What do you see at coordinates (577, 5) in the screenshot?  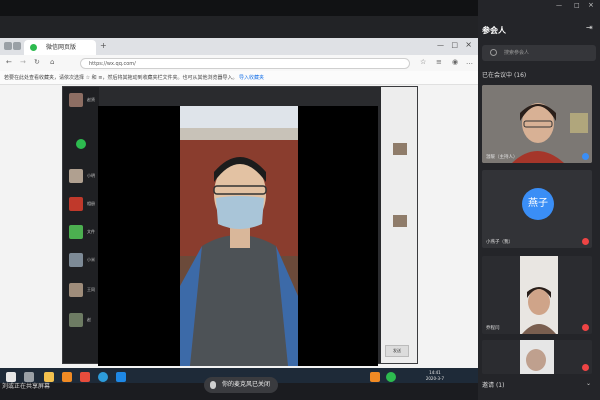 I see `panel-maximize-icon: □` at bounding box center [577, 5].